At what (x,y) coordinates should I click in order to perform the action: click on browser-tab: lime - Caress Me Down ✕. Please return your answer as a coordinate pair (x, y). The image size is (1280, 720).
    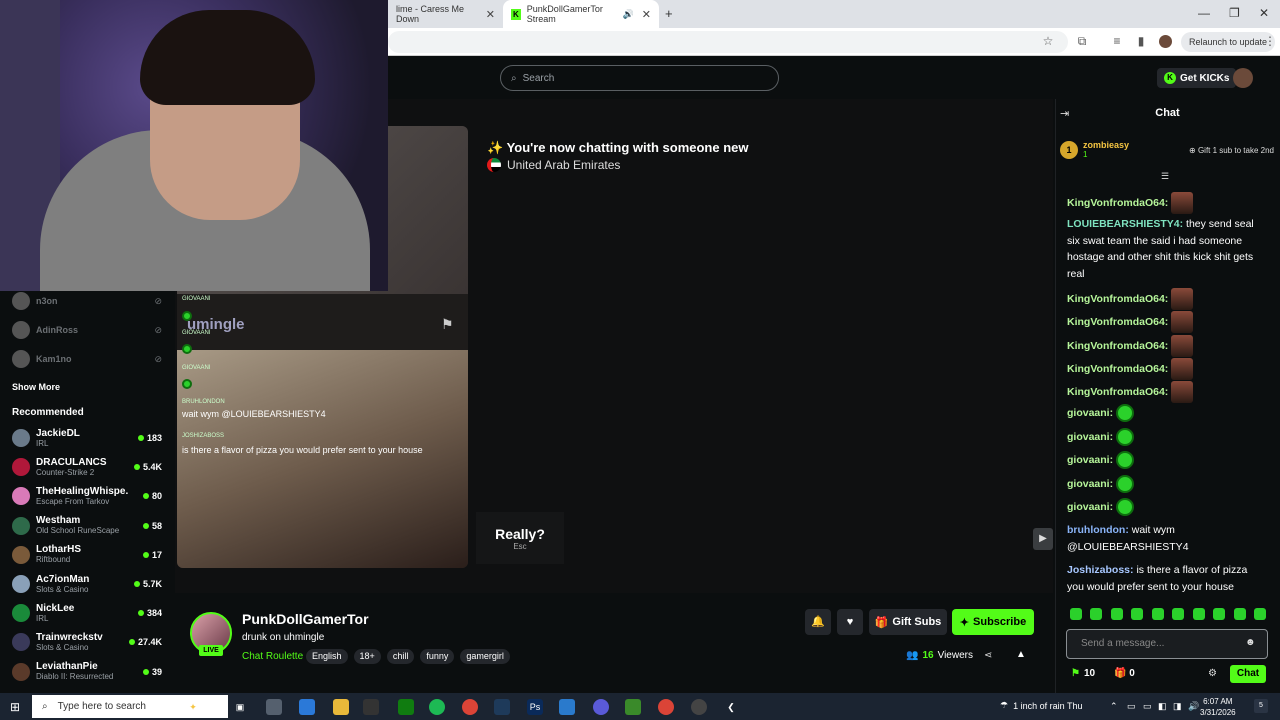
    Looking at the image, I should click on (445, 14).